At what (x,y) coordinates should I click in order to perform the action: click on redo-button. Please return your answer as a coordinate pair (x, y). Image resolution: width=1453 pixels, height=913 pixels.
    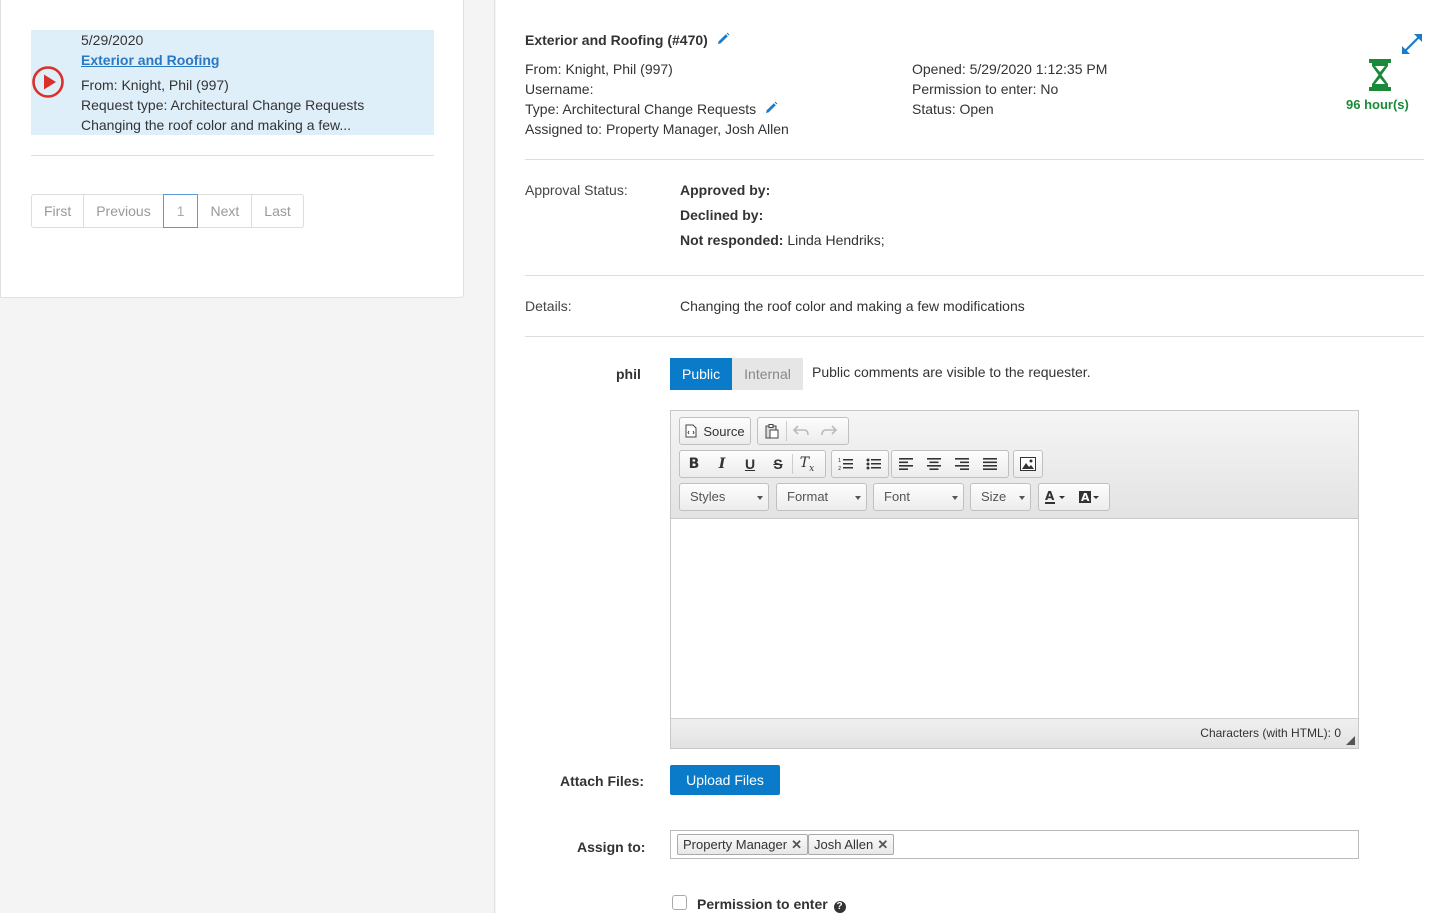
    Looking at the image, I should click on (829, 431).